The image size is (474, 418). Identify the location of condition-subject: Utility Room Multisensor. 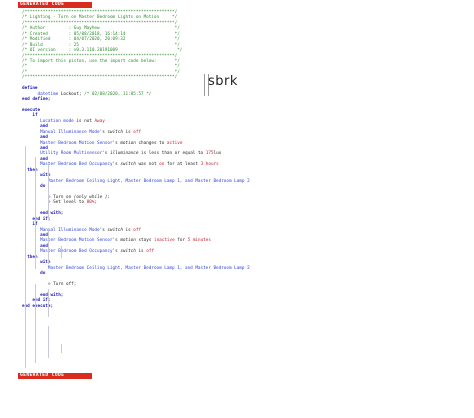
(71, 154).